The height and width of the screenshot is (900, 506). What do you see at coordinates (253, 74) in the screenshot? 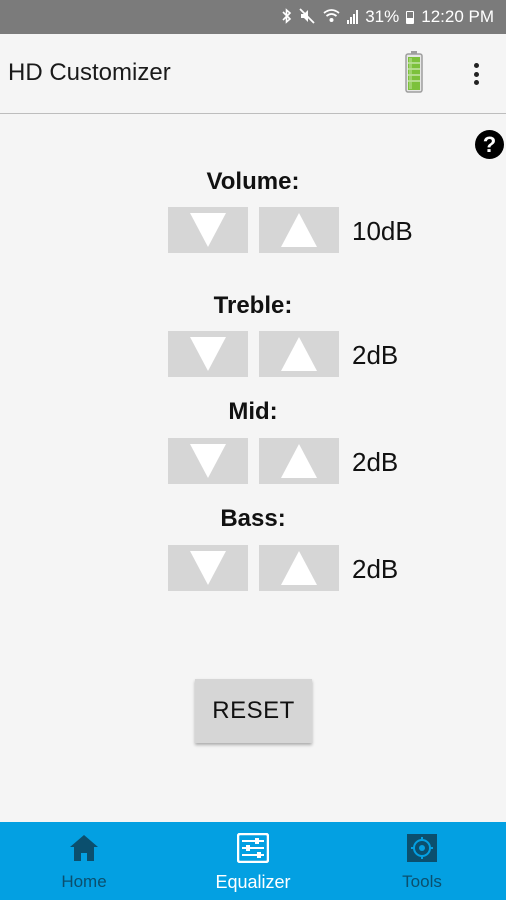
I see `app-bar: HD Customizer` at bounding box center [253, 74].